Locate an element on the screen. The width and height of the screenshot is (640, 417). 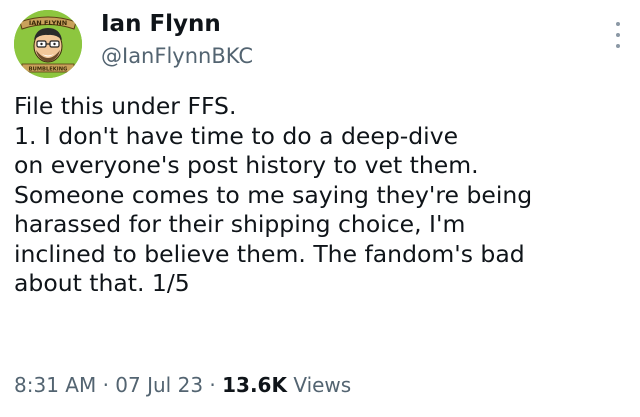
author-display-name: Ian Flynn is located at coordinates (161, 24).